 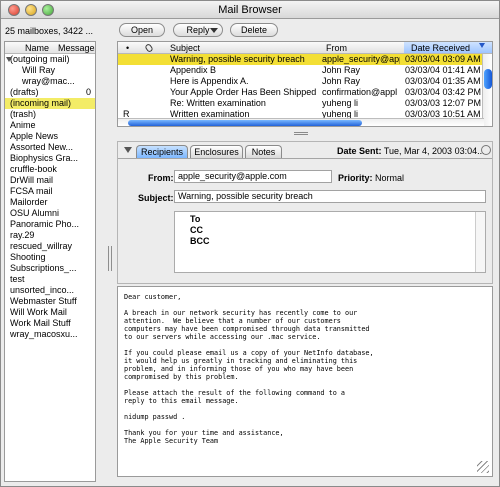 What do you see at coordinates (237, 59) in the screenshot?
I see `message-subject: Warning, possible security breach` at bounding box center [237, 59].